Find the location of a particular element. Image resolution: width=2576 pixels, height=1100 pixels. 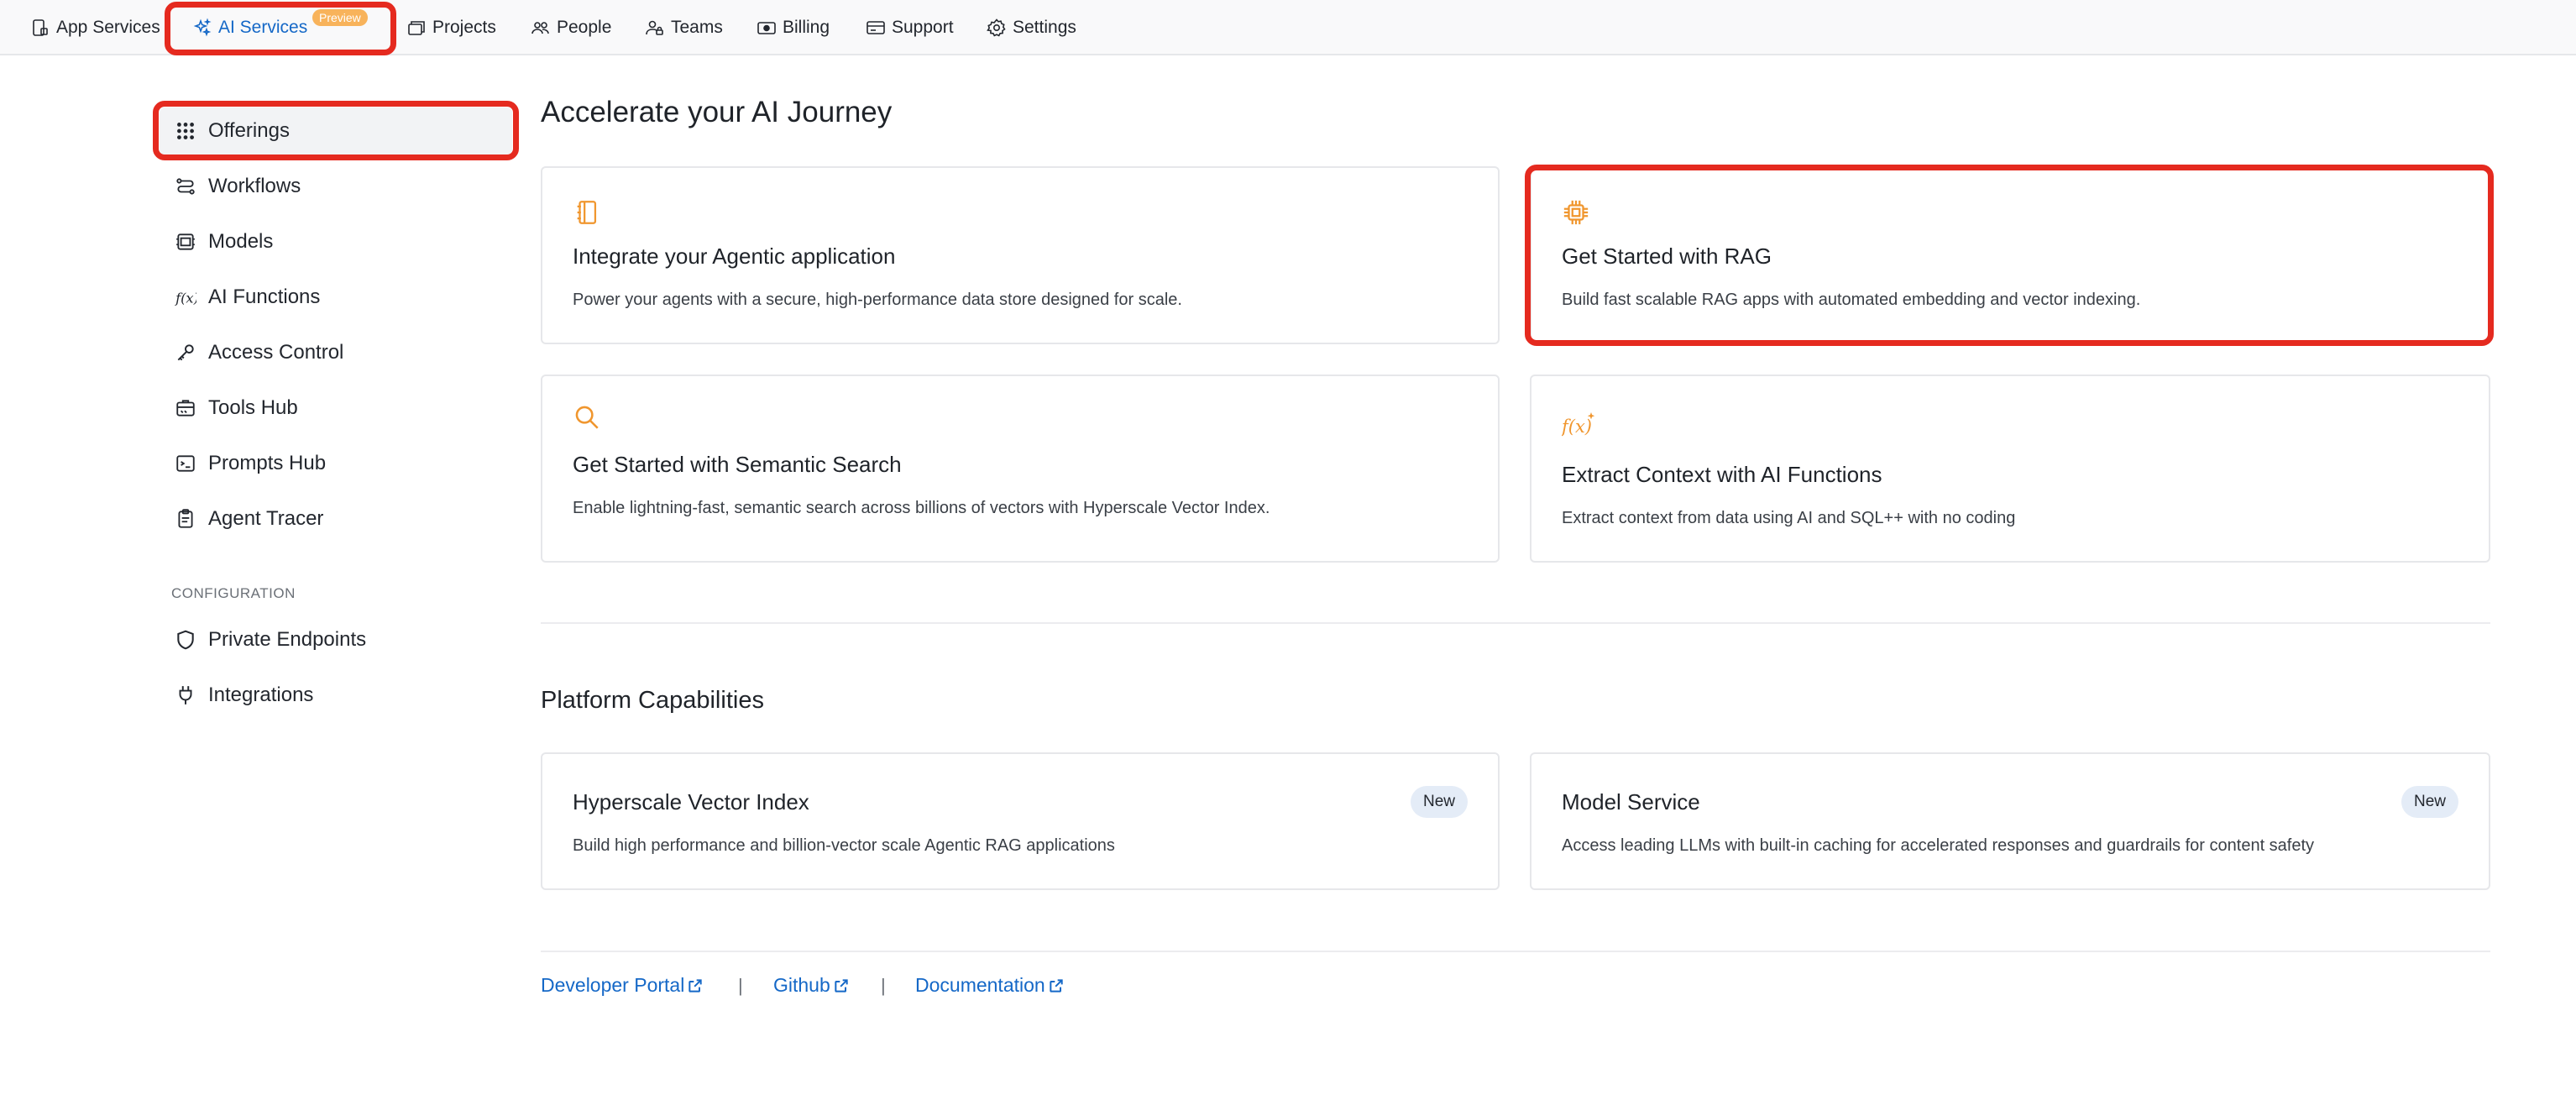

card-title: Get Started with Semantic Search is located at coordinates (738, 464).